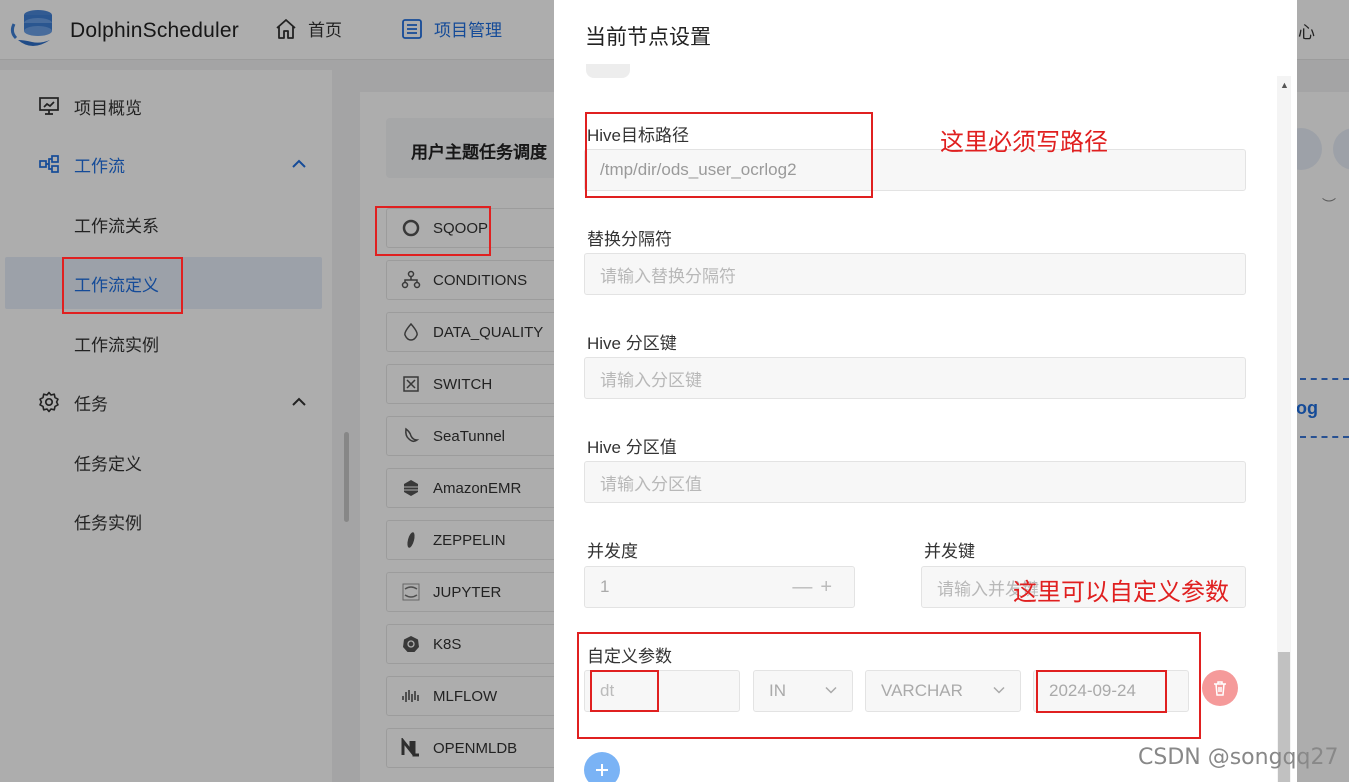 This screenshot has width=1349, height=782. What do you see at coordinates (624, 691) in the screenshot?
I see `annotation-box-param-prop` at bounding box center [624, 691].